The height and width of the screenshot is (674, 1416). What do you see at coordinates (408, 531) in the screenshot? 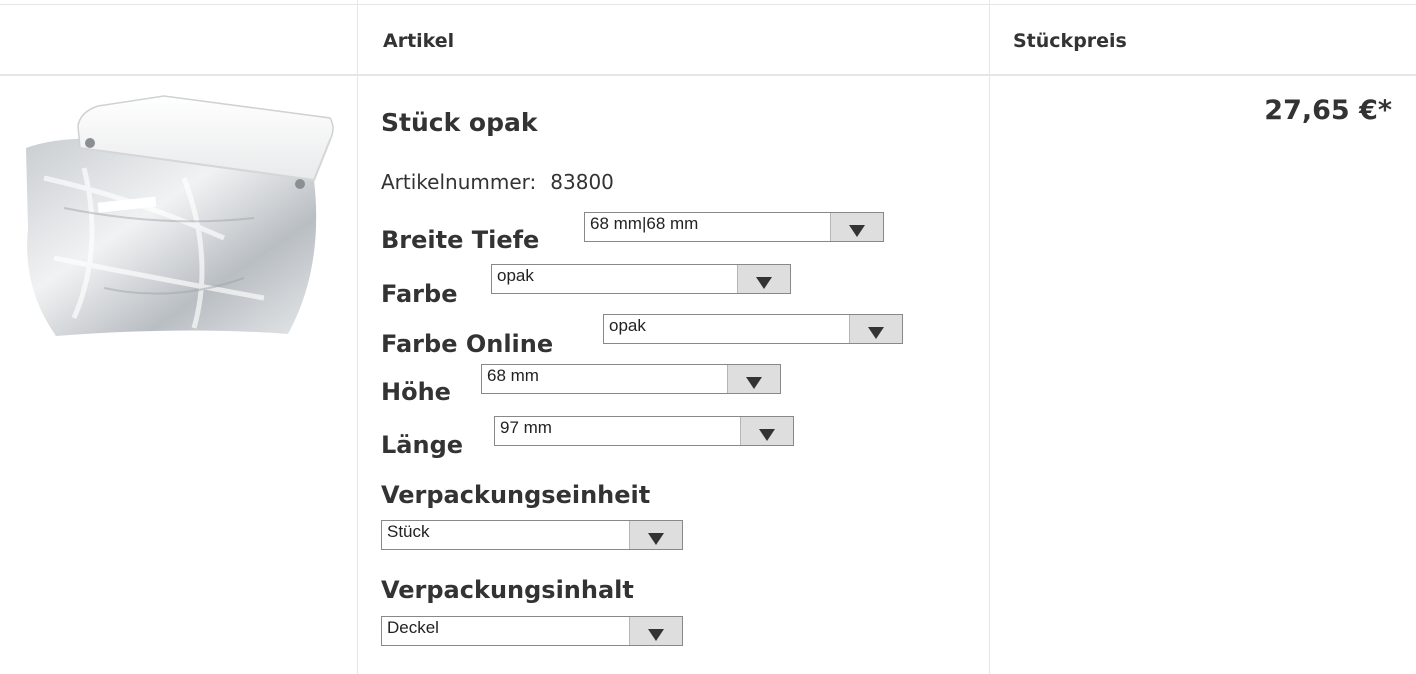
I see `select-value: Stück` at bounding box center [408, 531].